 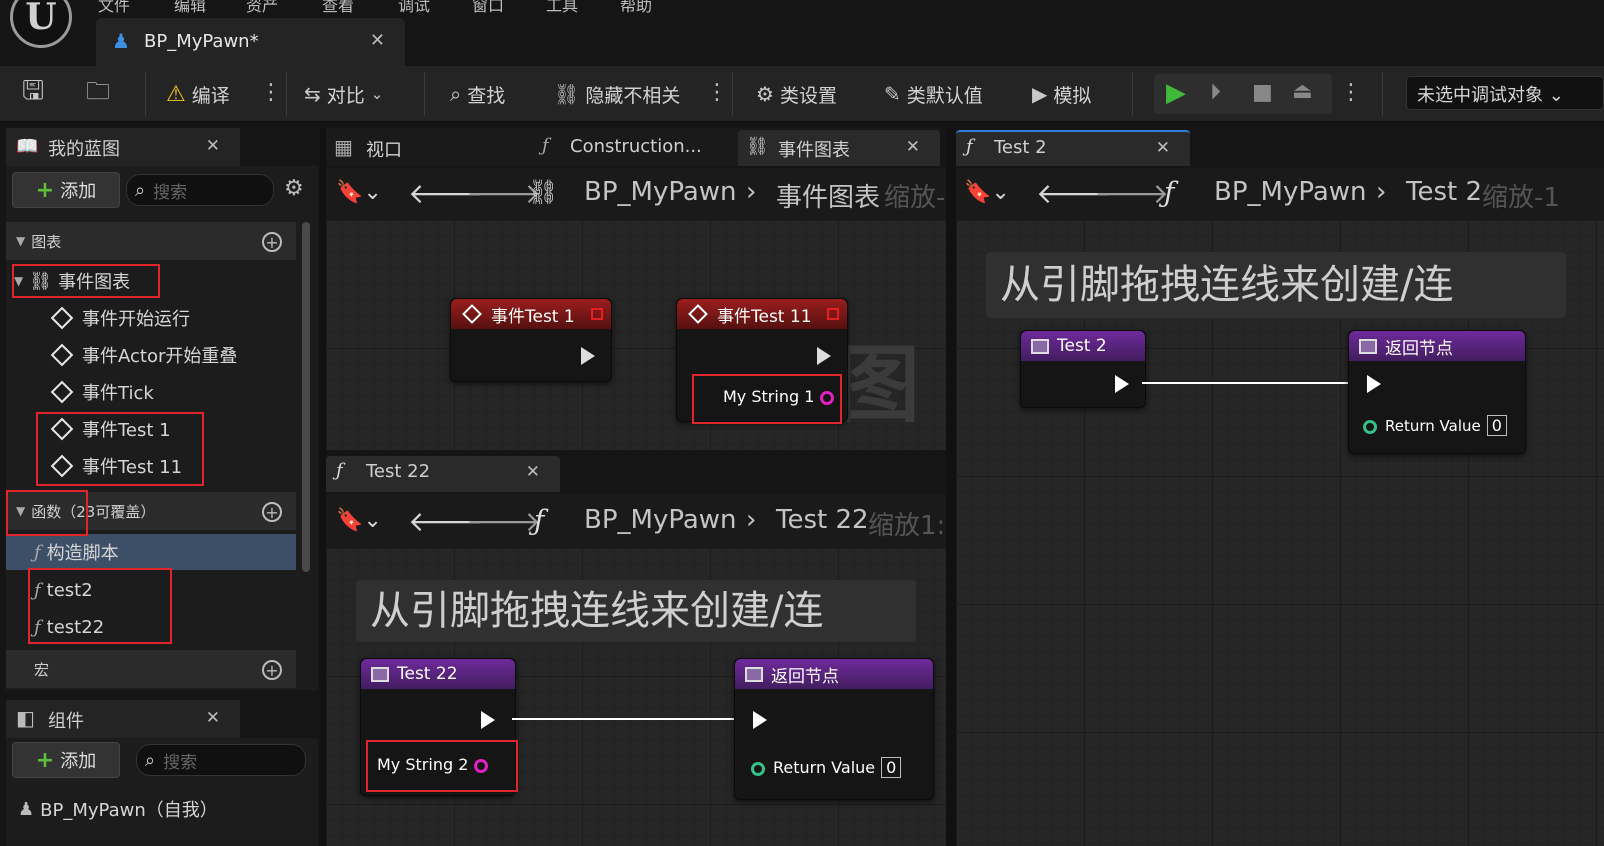 I want to click on add-component-button: + 添加, so click(x=66, y=760).